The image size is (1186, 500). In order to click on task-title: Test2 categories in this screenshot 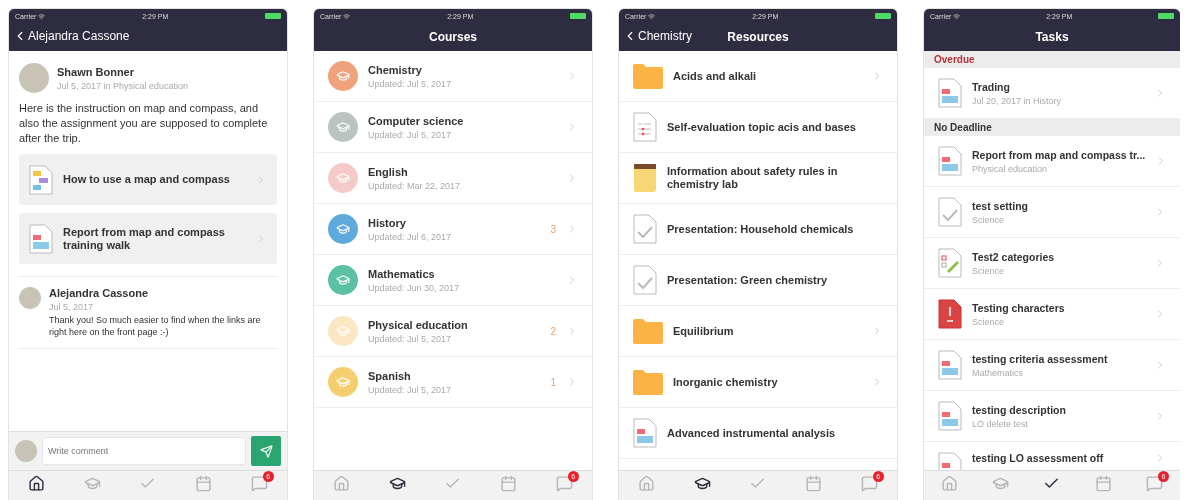, I will do `click(1014, 257)`.